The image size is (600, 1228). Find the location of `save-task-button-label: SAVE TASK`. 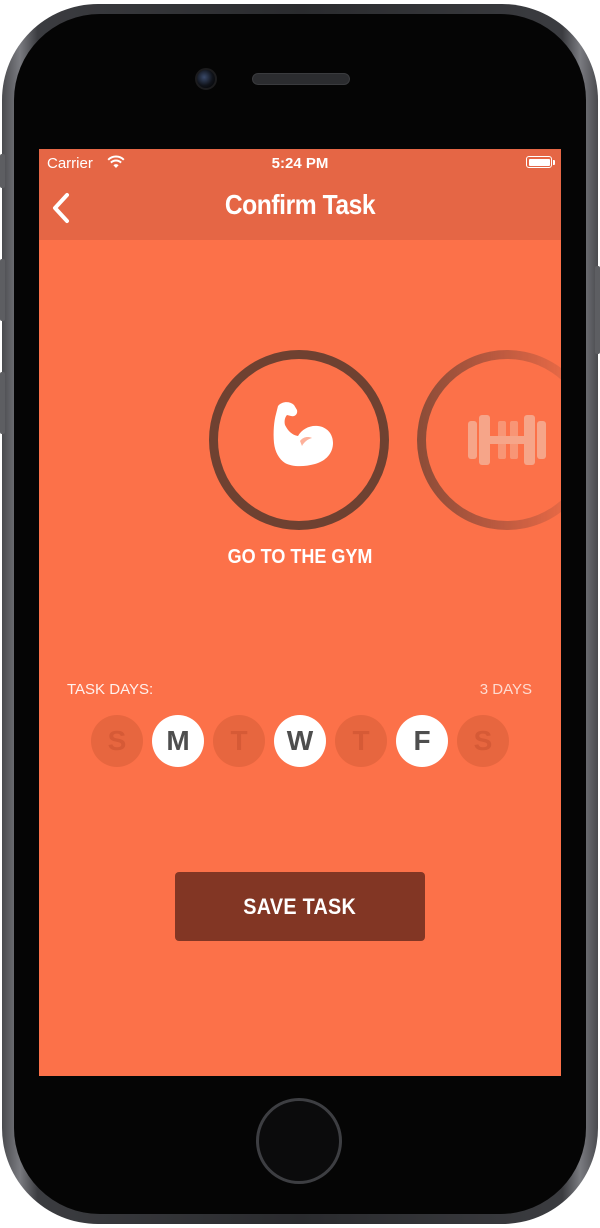

save-task-button-label: SAVE TASK is located at coordinates (300, 906).